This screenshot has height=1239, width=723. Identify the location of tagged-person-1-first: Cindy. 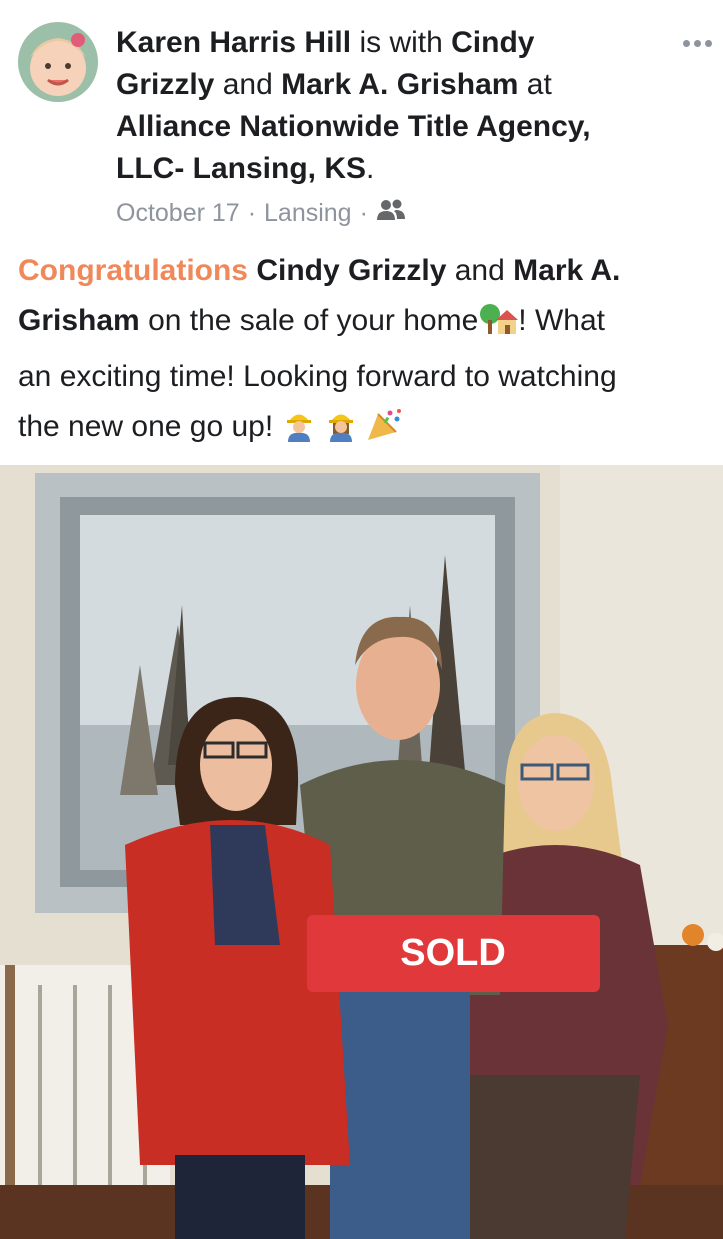
(492, 42).